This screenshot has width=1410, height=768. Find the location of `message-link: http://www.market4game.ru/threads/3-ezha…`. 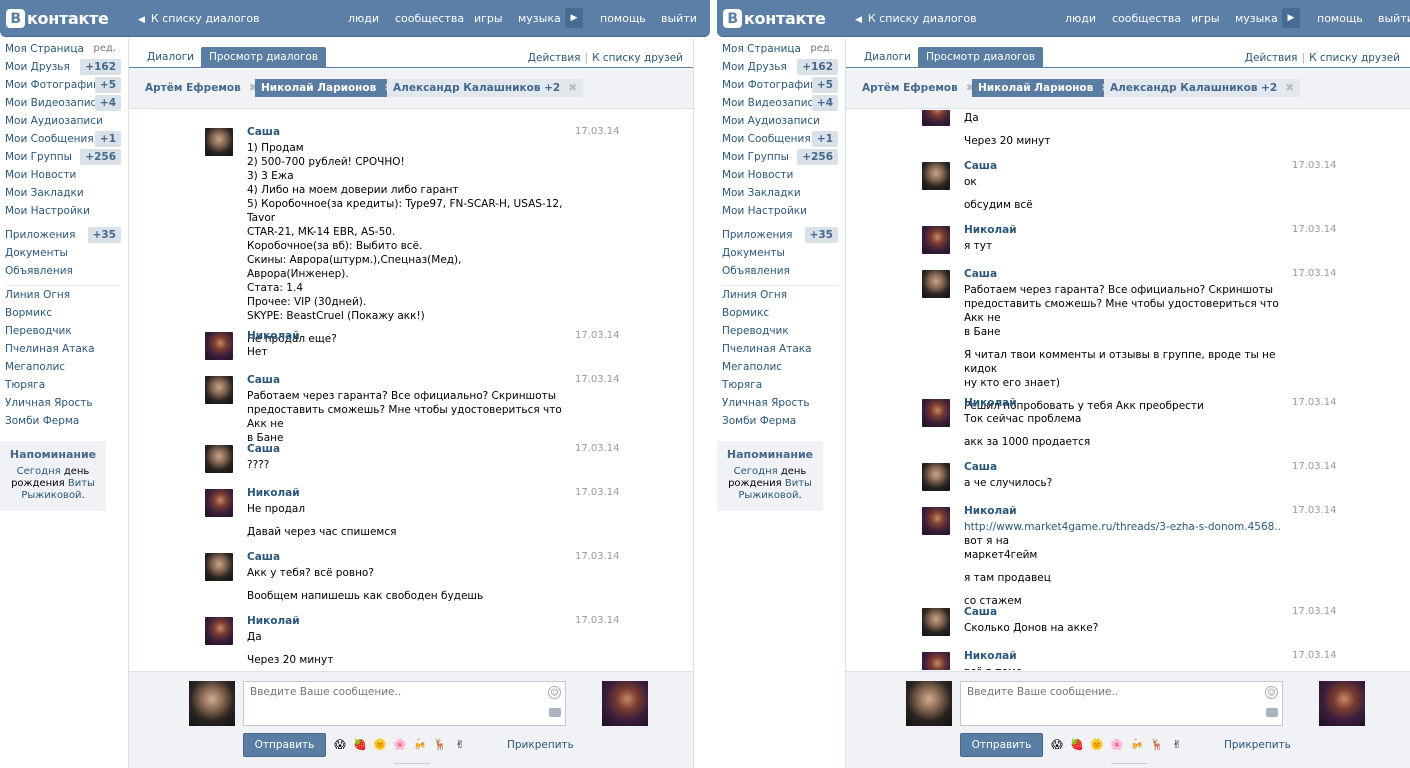

message-link: http://www.market4game.ru/threads/3-ezha… is located at coordinates (1122, 527).